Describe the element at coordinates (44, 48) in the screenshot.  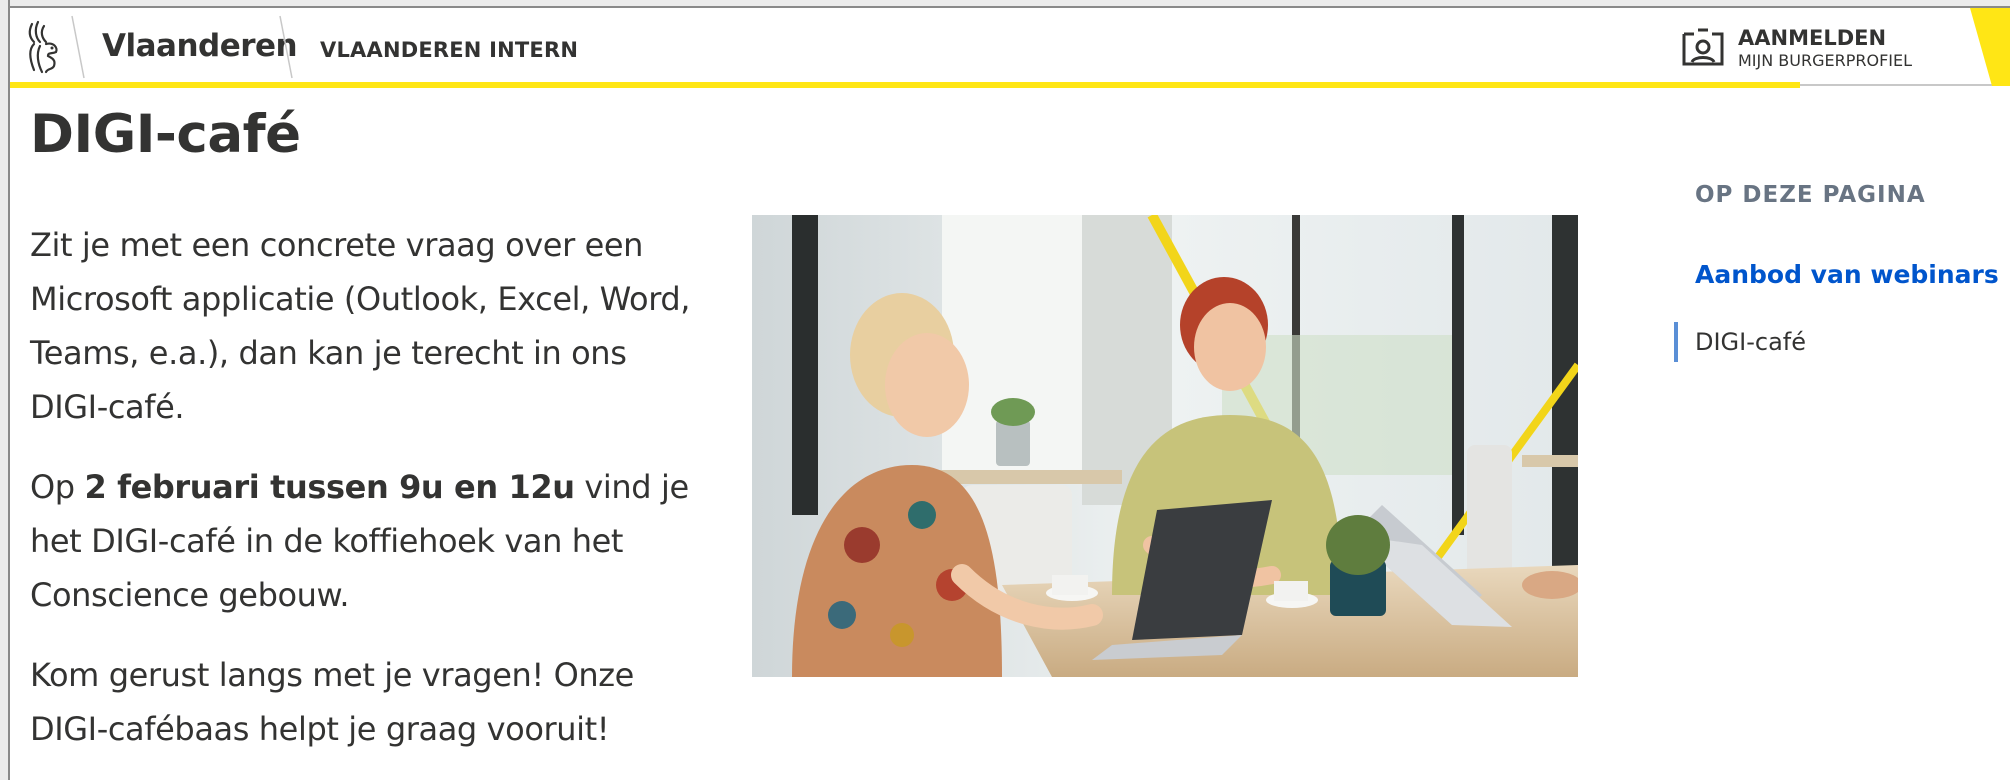
I see `flemish-lion-icon` at that location.